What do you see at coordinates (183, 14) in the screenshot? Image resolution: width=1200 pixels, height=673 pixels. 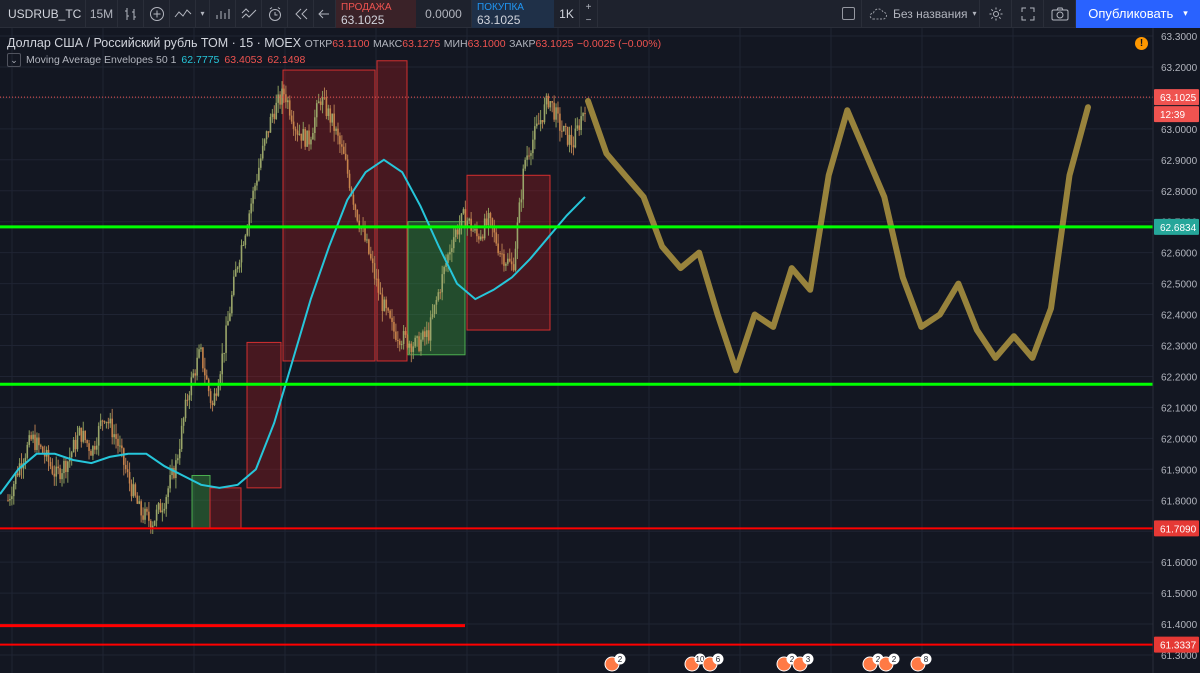 I see `compare-icon` at bounding box center [183, 14].